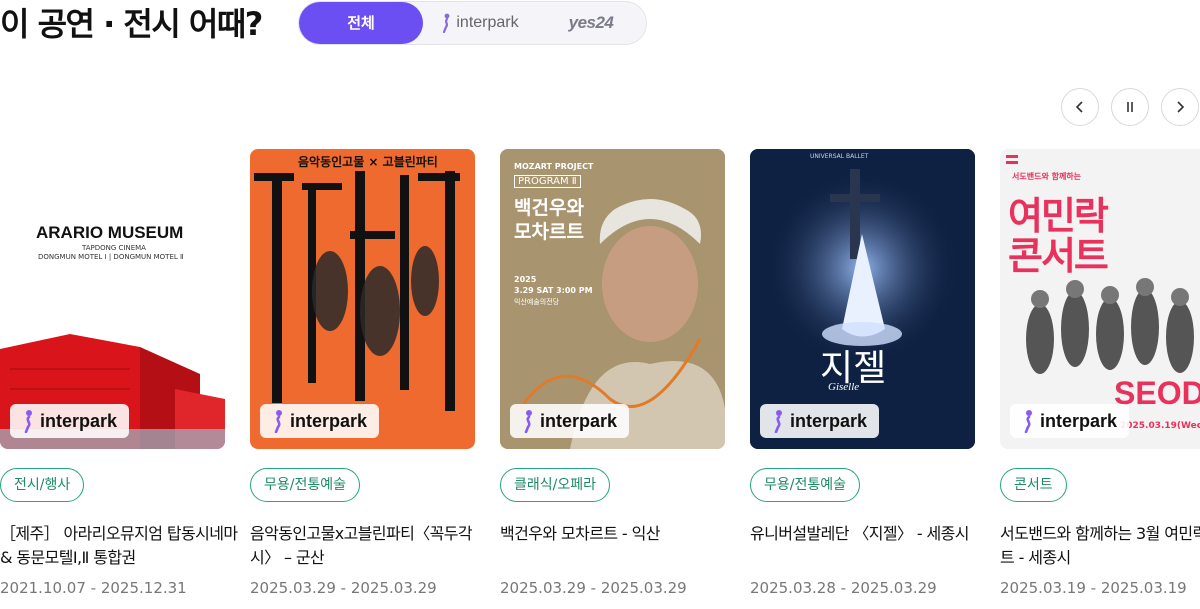 This screenshot has height=609, width=1200. I want to click on pause-icon, so click(1130, 107).